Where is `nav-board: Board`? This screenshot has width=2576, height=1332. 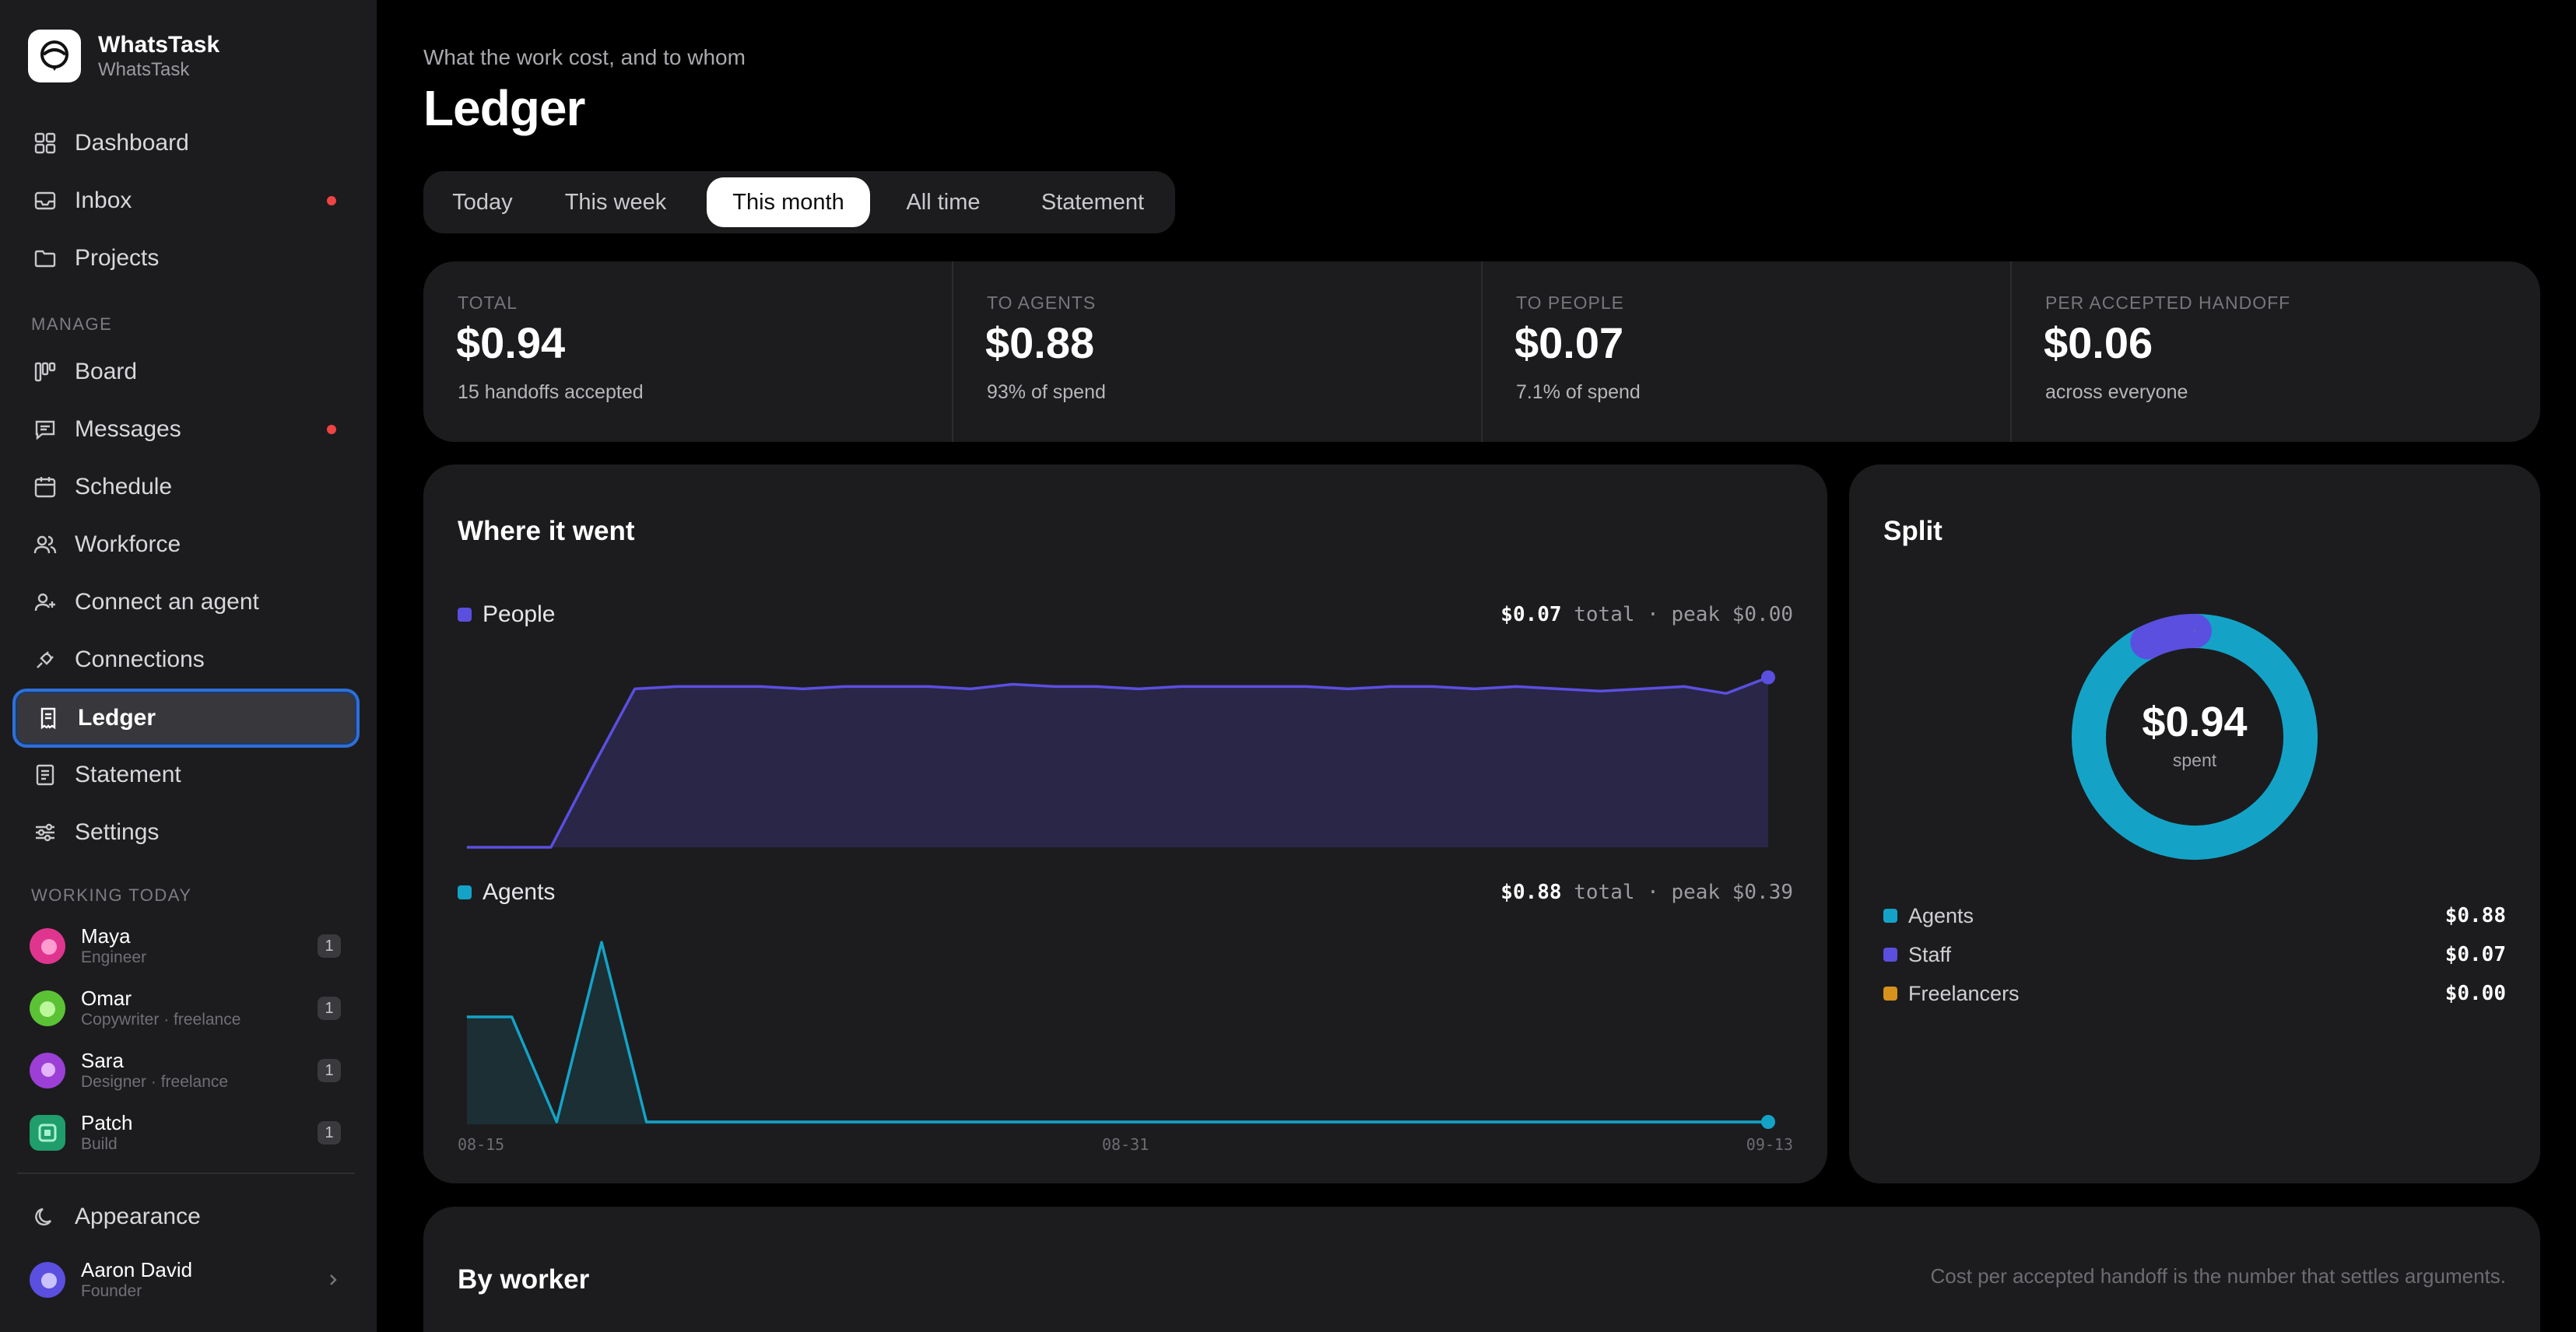 nav-board: Board is located at coordinates (186, 372).